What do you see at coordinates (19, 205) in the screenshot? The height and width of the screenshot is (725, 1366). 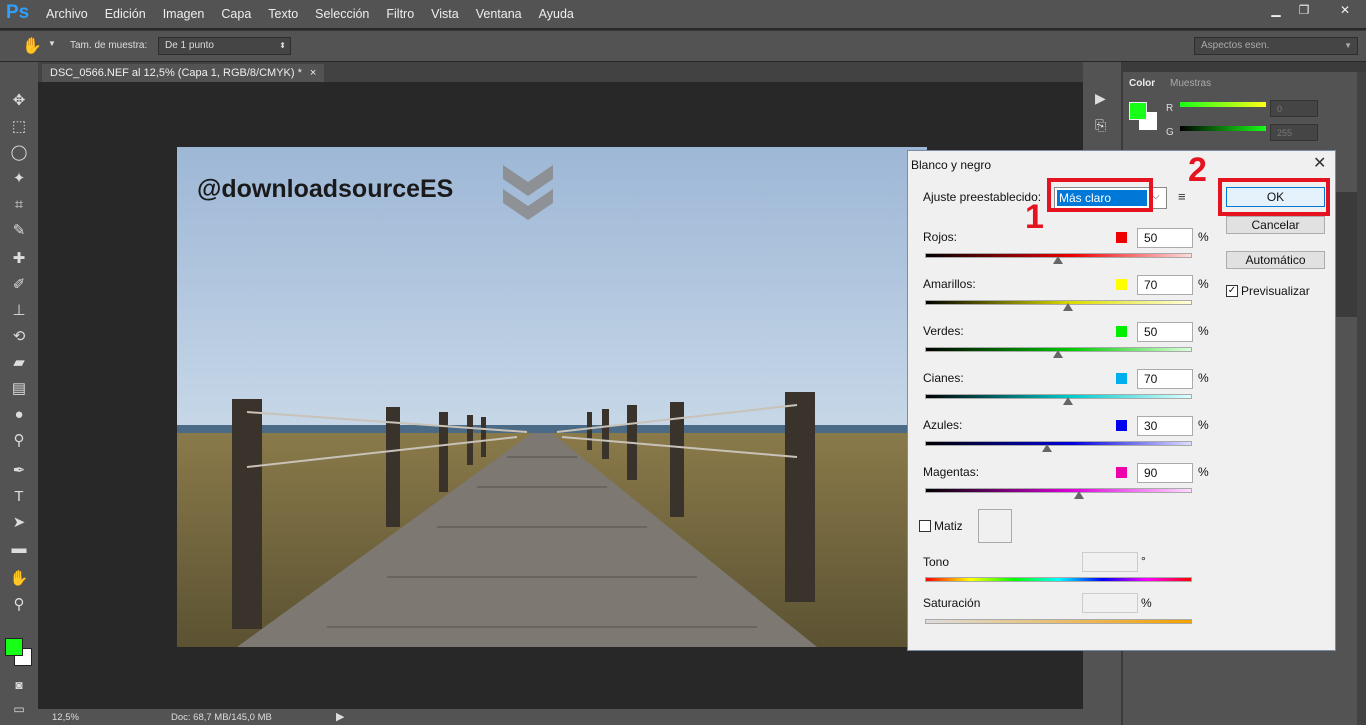 I see `crop-tool-icon: ⌗` at bounding box center [19, 205].